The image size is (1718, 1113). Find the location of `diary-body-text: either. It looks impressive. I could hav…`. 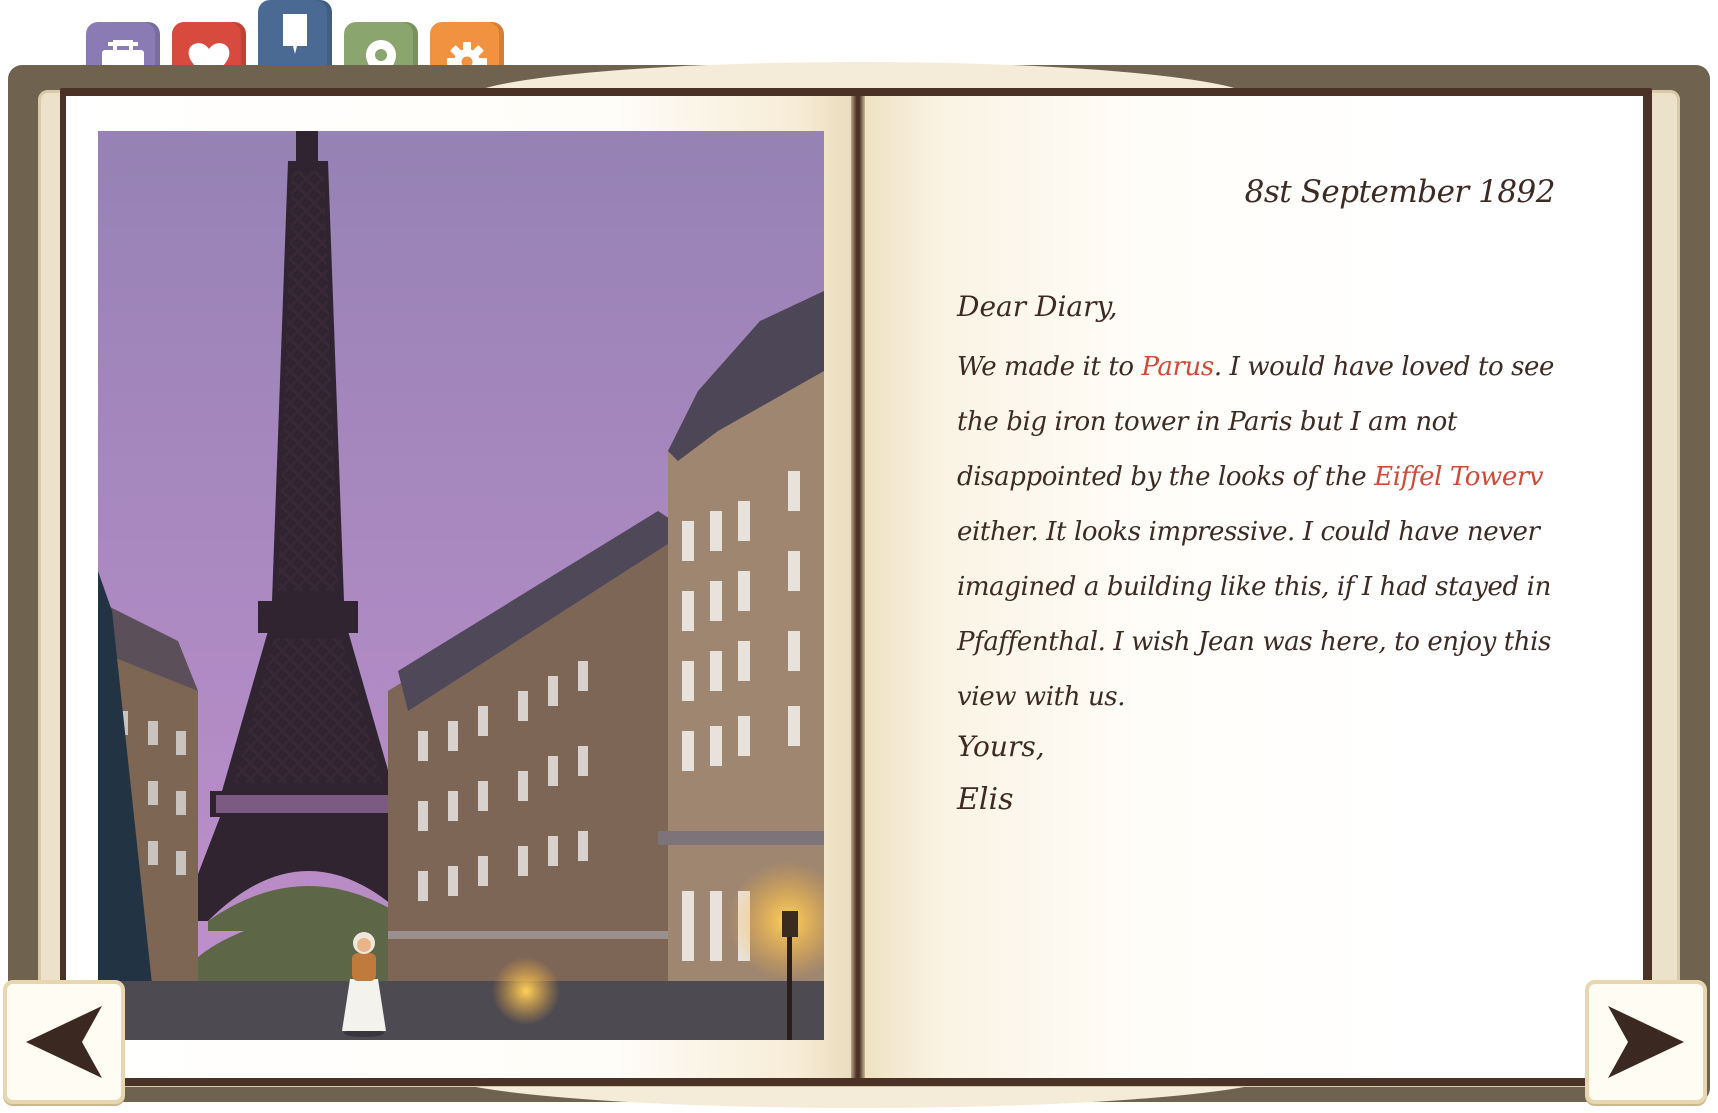

diary-body-text: either. It looks impressive. I could hav… is located at coordinates (1254, 614).